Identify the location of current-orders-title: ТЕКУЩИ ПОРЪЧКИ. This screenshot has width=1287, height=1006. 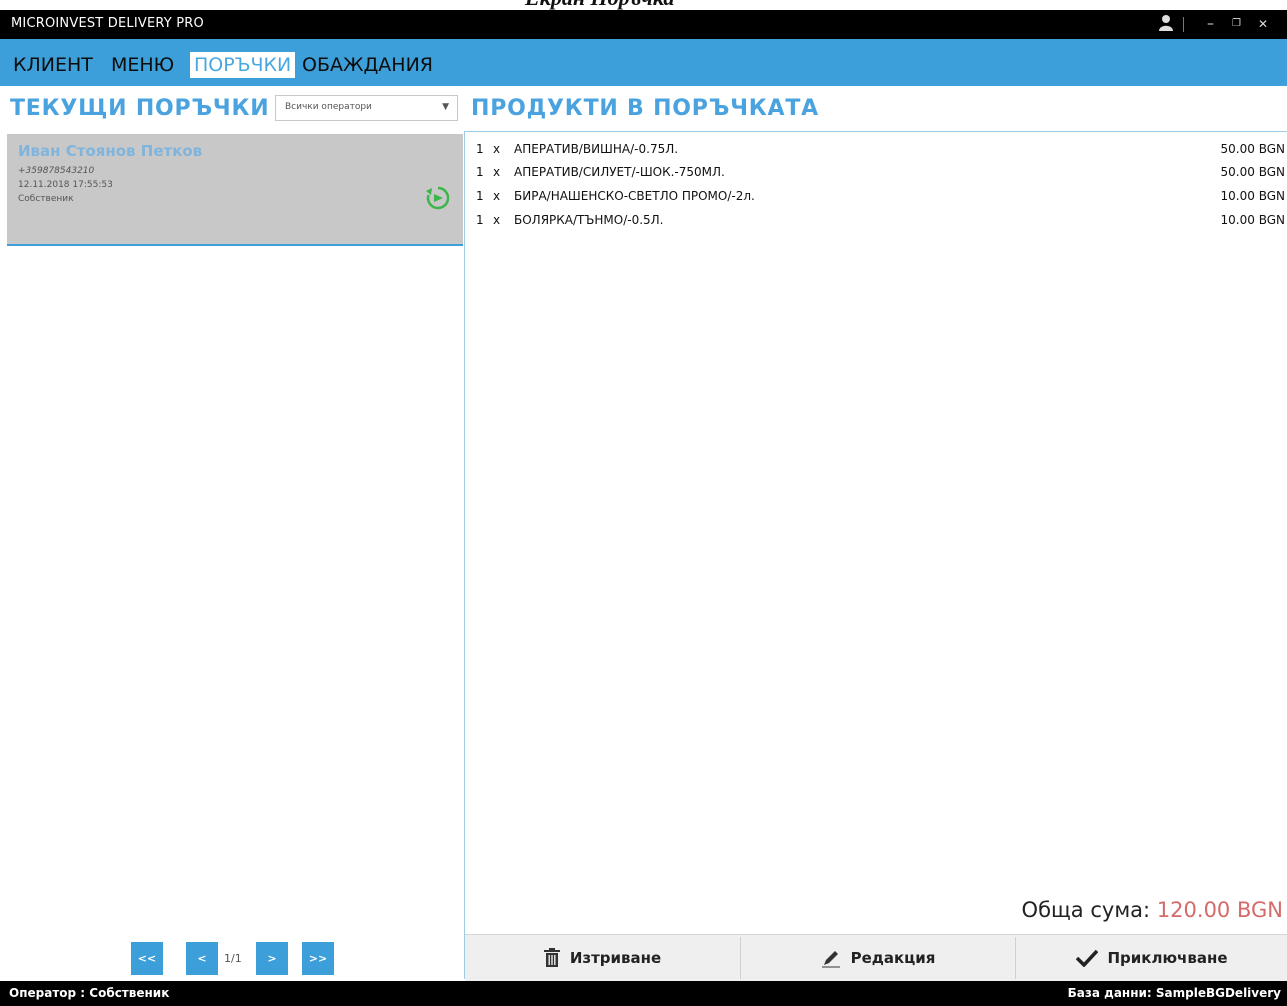
(140, 108).